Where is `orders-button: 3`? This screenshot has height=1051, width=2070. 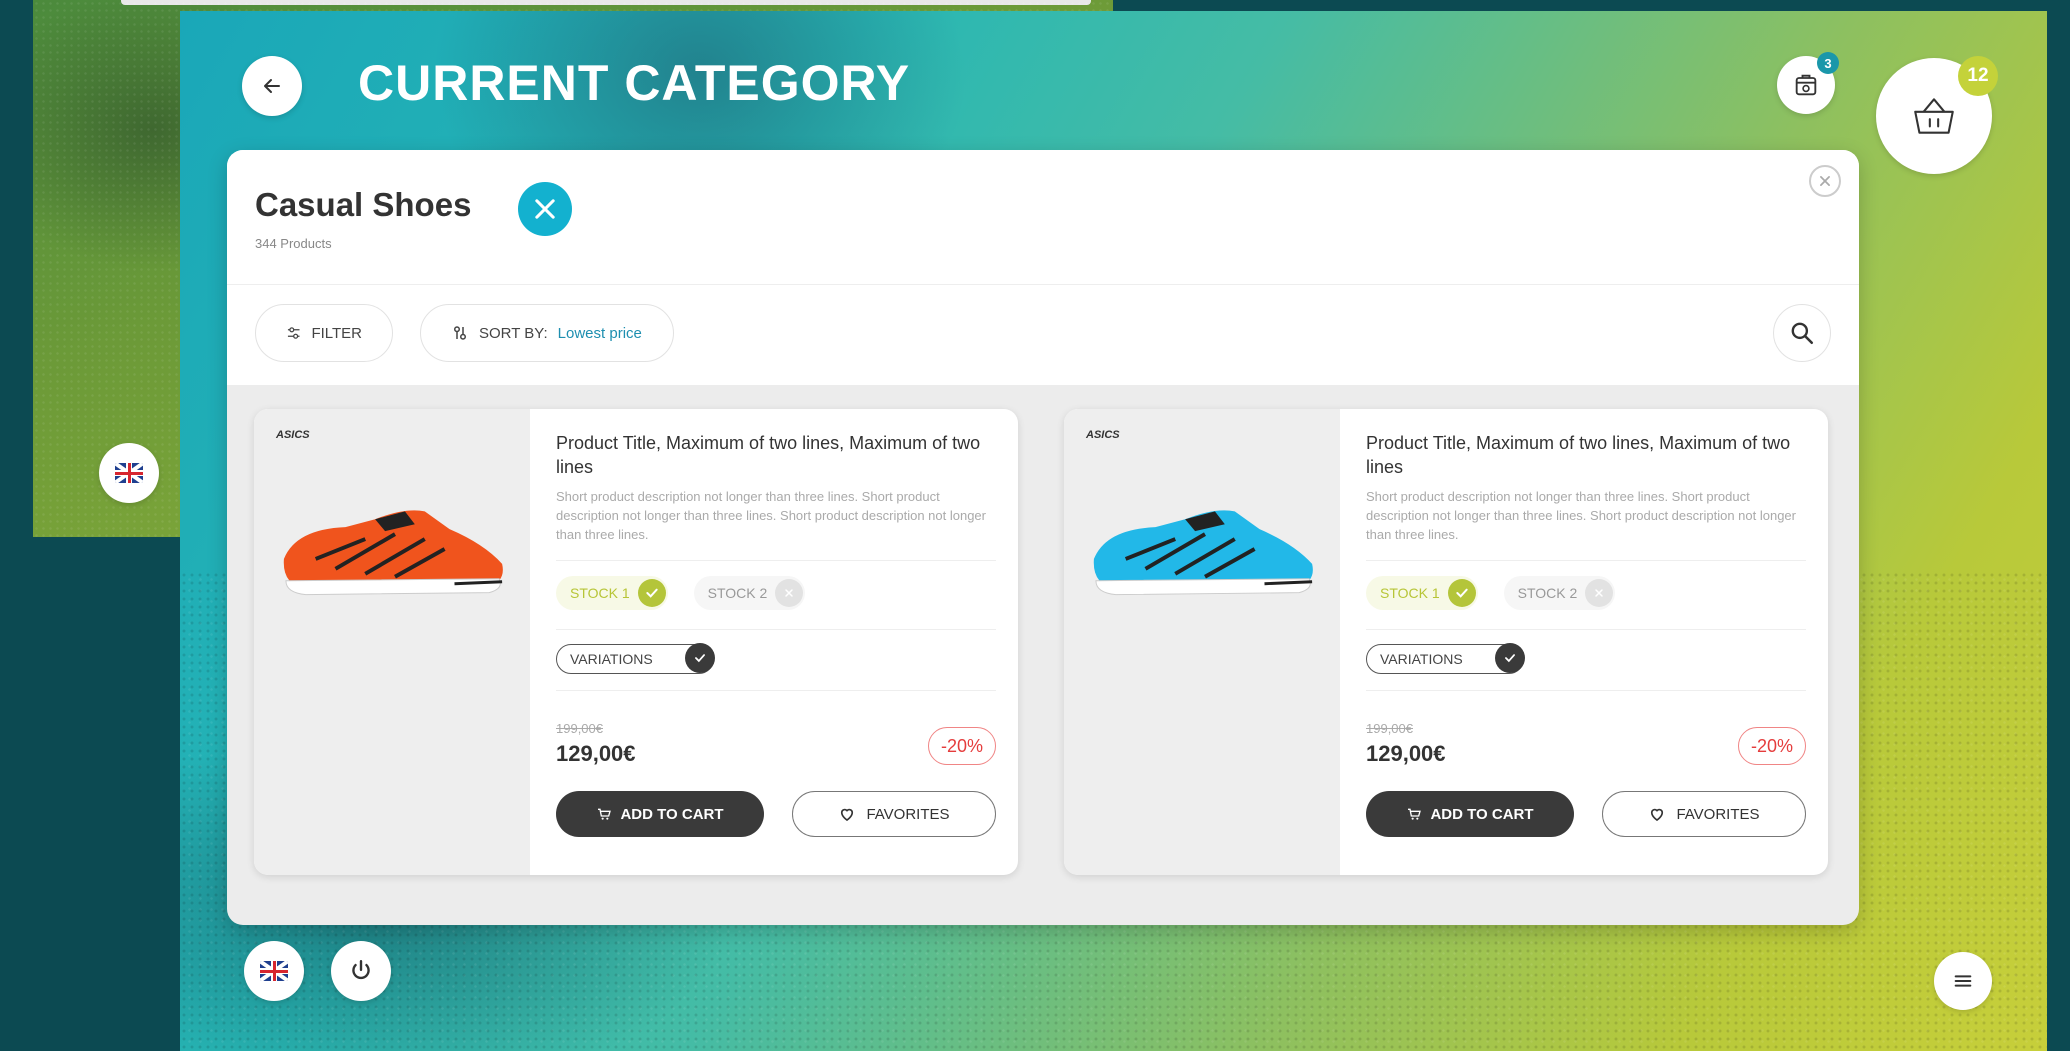 orders-button: 3 is located at coordinates (1808, 83).